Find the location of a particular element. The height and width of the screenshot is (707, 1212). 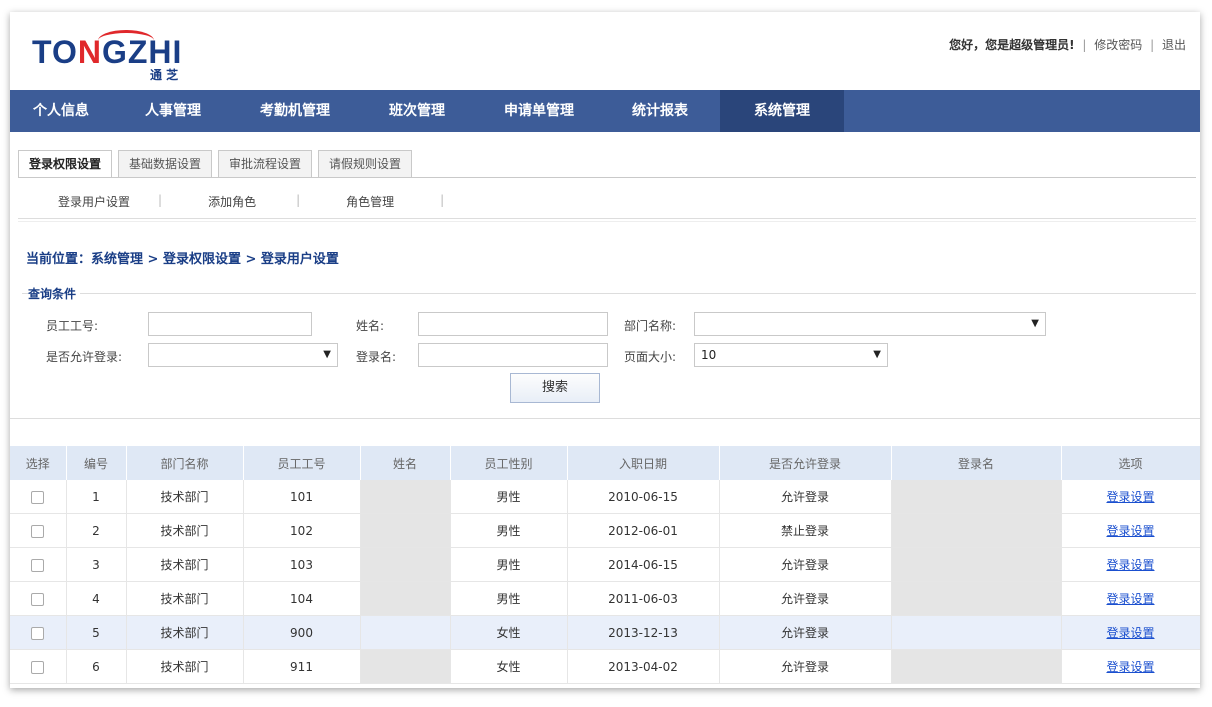

column-header: 选项 is located at coordinates (1130, 463).